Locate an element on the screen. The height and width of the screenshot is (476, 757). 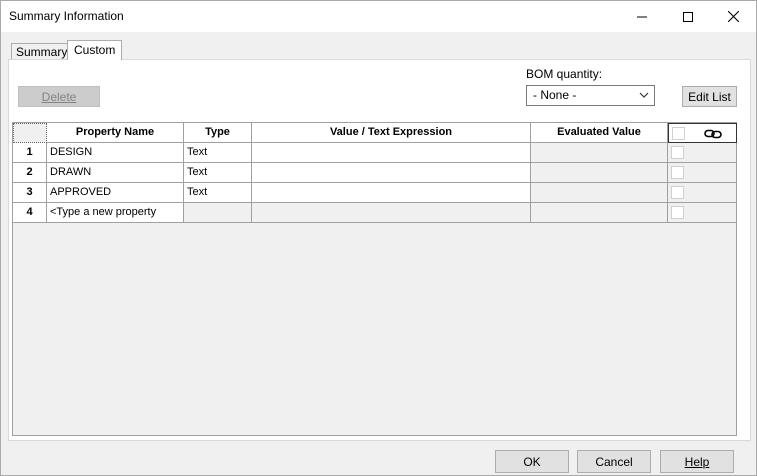
chevron-down-icon is located at coordinates (644, 95).